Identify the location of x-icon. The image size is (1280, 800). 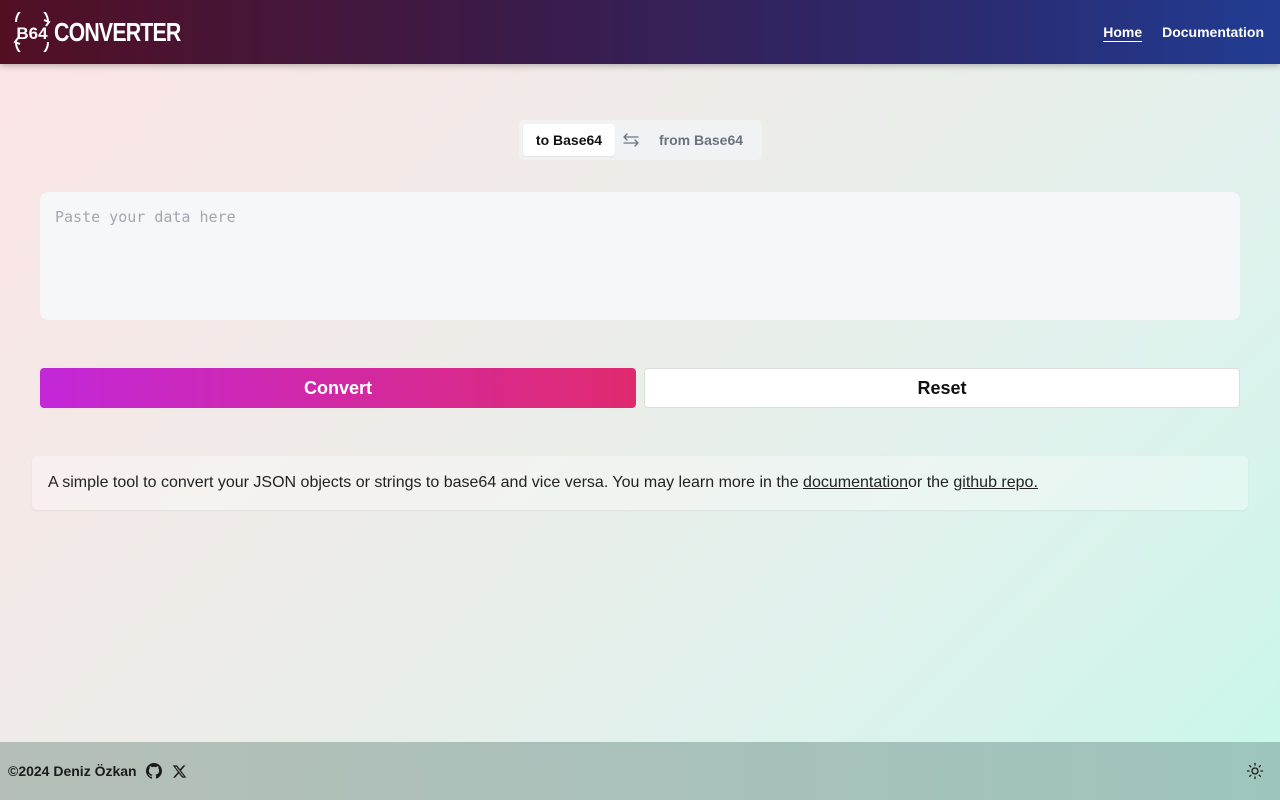
(180, 771).